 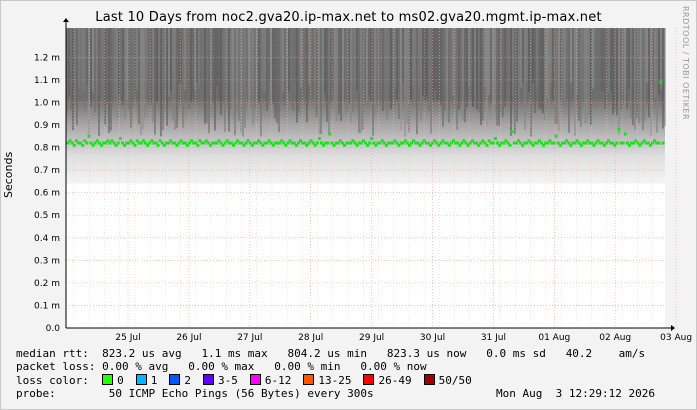 I want to click on y-tick-label: 0.6 m, so click(x=47, y=194).